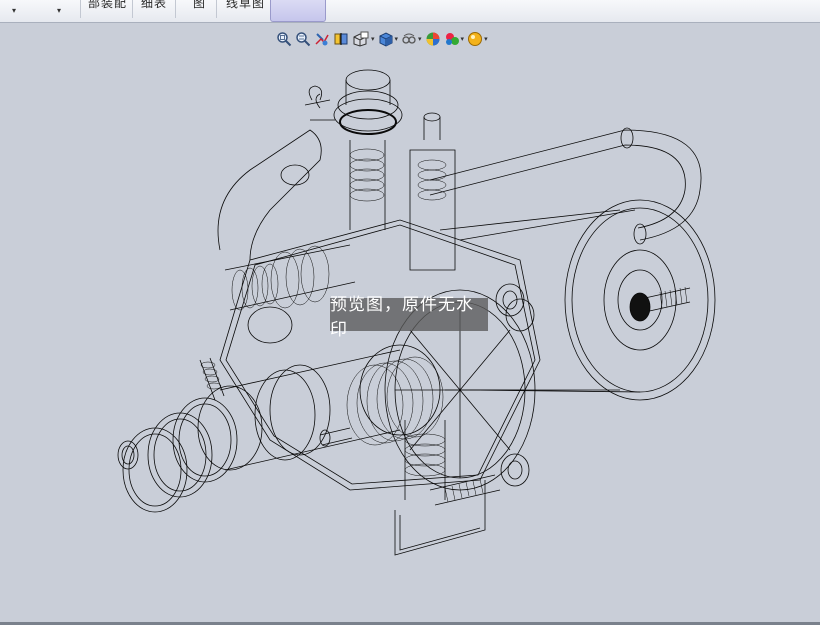 Image resolution: width=820 pixels, height=625 pixels. Describe the element at coordinates (454, 39) in the screenshot. I see `apply-scene-icon: ▾` at that location.